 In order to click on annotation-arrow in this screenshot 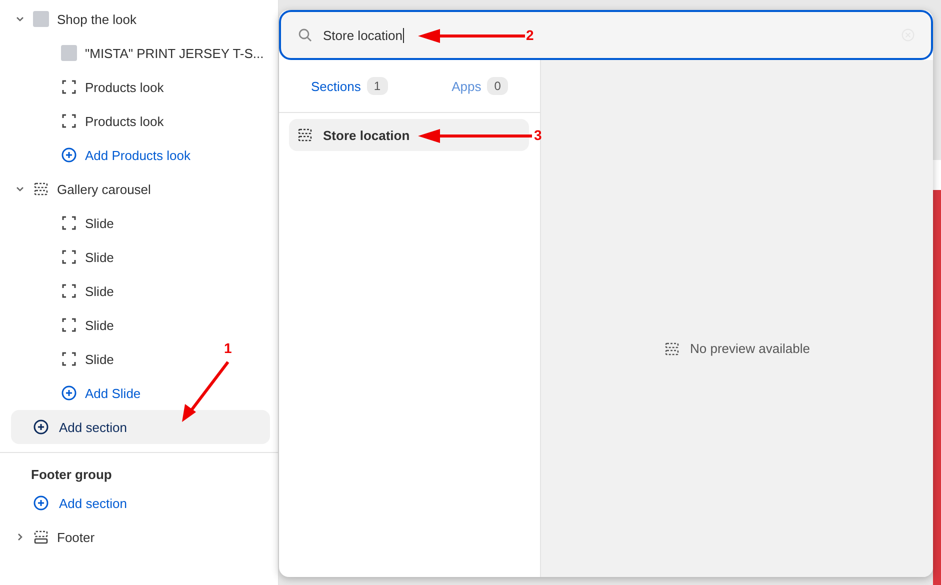, I will do `click(206, 391)`.